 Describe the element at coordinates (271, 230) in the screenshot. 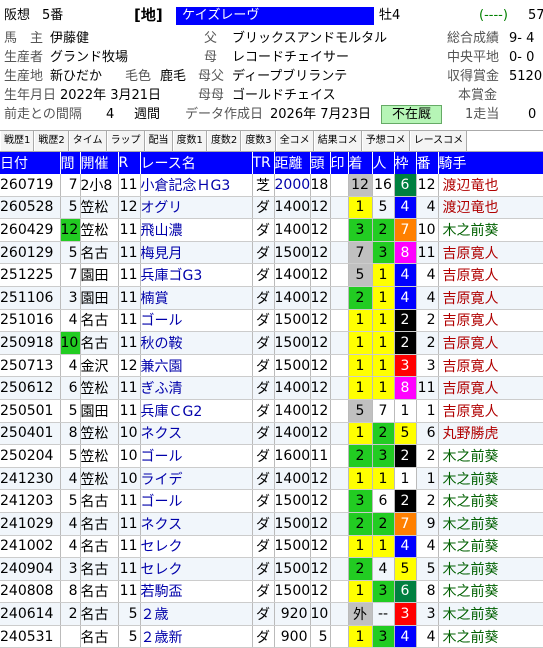

I see `table-row: 260429 12 笠松 11 飛山濃ダ 1400 12 3 2 7 10 木之前葵` at that location.